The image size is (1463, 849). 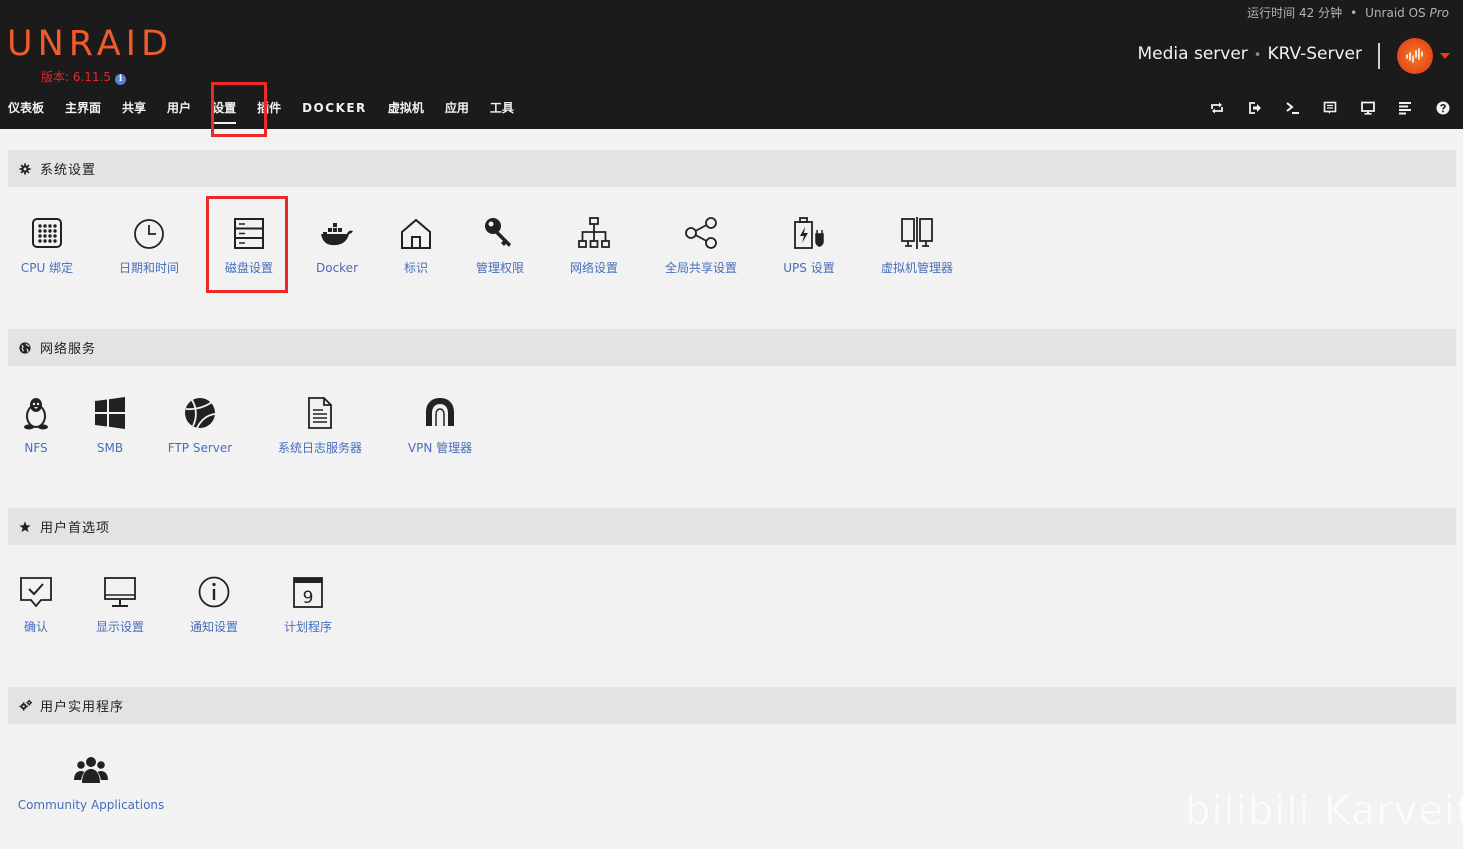 I want to click on nav-shares: 共享, so click(x=134, y=109).